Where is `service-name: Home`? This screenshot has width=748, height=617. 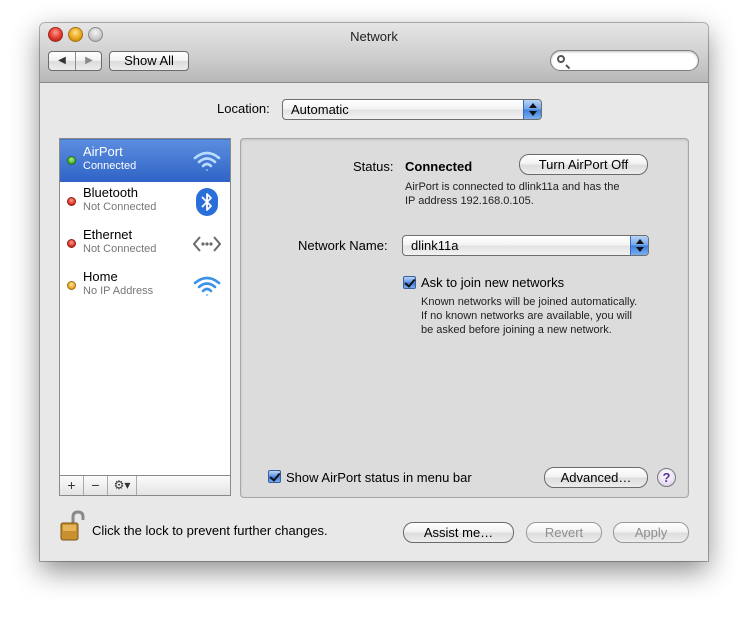 service-name: Home is located at coordinates (100, 276).